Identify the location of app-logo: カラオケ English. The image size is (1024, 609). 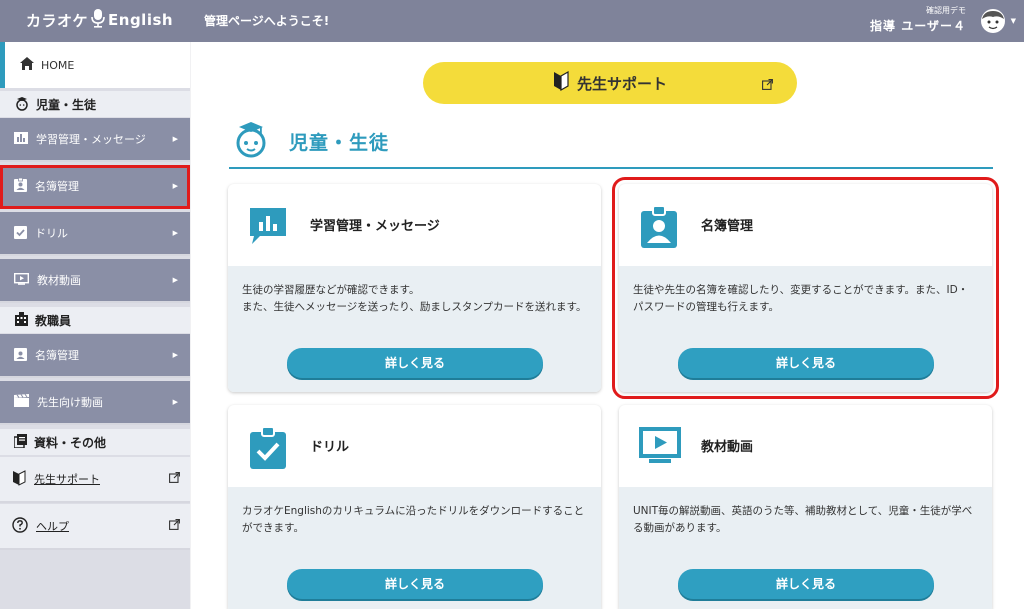
(99, 20).